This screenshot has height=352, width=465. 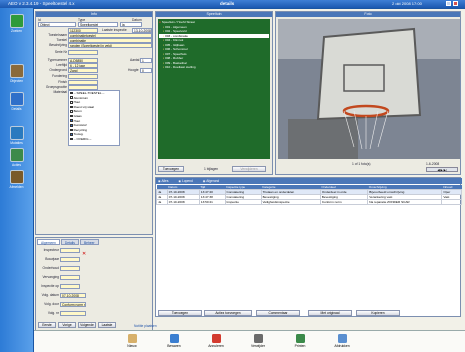 What do you see at coordinates (16, 73) in the screenshot?
I see `sidebar-item-objecten: Objecten` at bounding box center [16, 73].